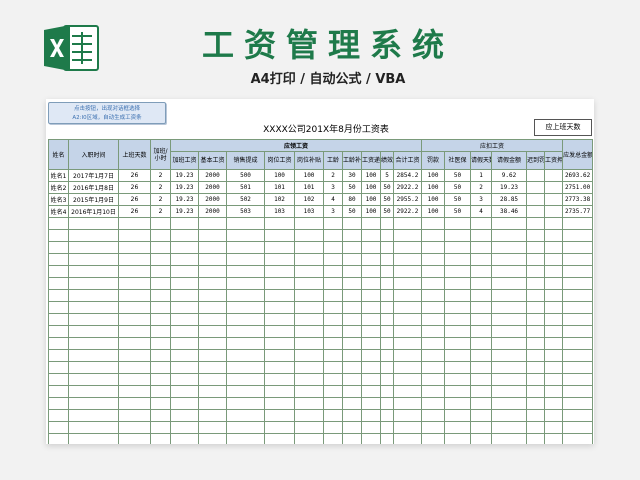  What do you see at coordinates (333, 199) in the screenshot?
I see `table-cell: 4` at bounding box center [333, 199].